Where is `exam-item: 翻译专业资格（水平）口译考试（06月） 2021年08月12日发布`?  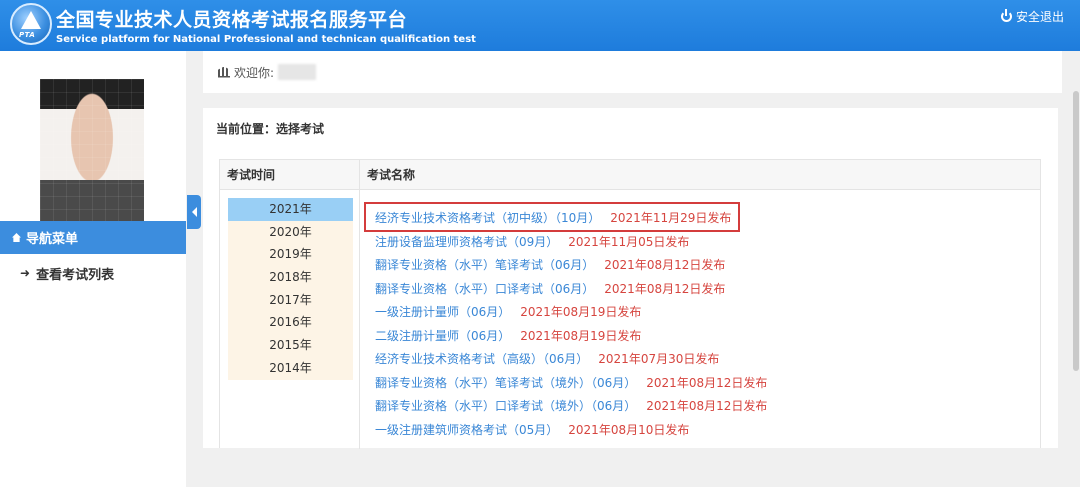
exam-item: 翻译专业资格（水平）口译考试（06月） 2021年08月12日发布 is located at coordinates (571, 290).